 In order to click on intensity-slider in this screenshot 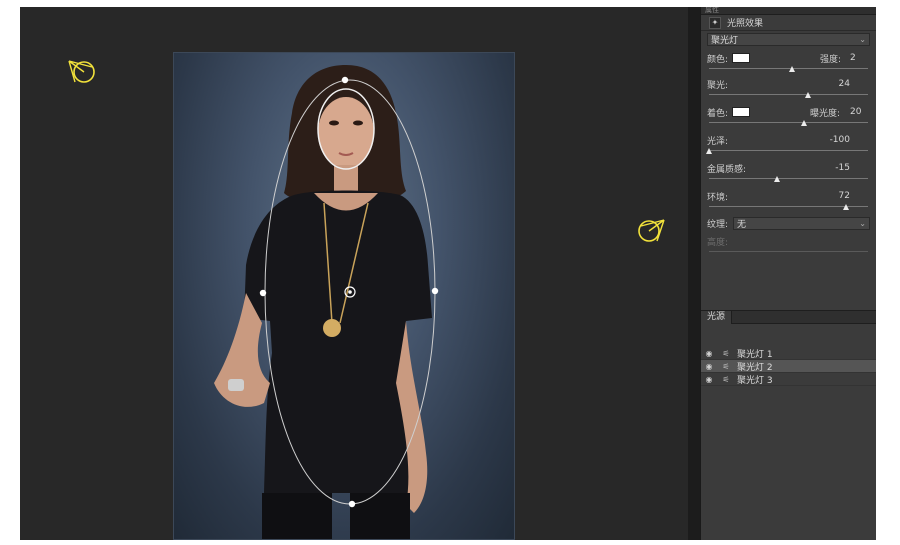, I will do `click(788, 69)`.